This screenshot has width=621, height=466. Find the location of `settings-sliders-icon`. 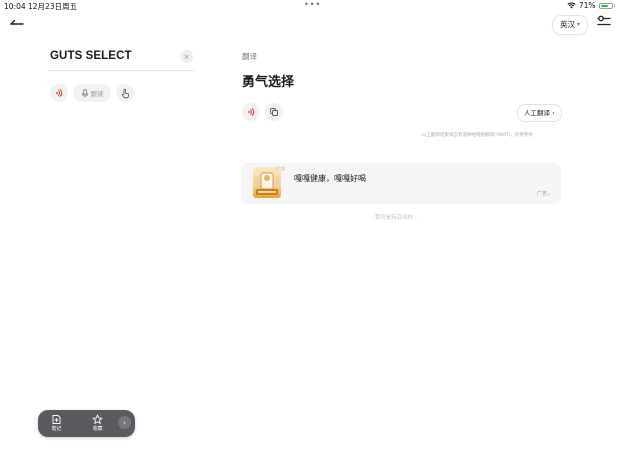

settings-sliders-icon is located at coordinates (604, 22).